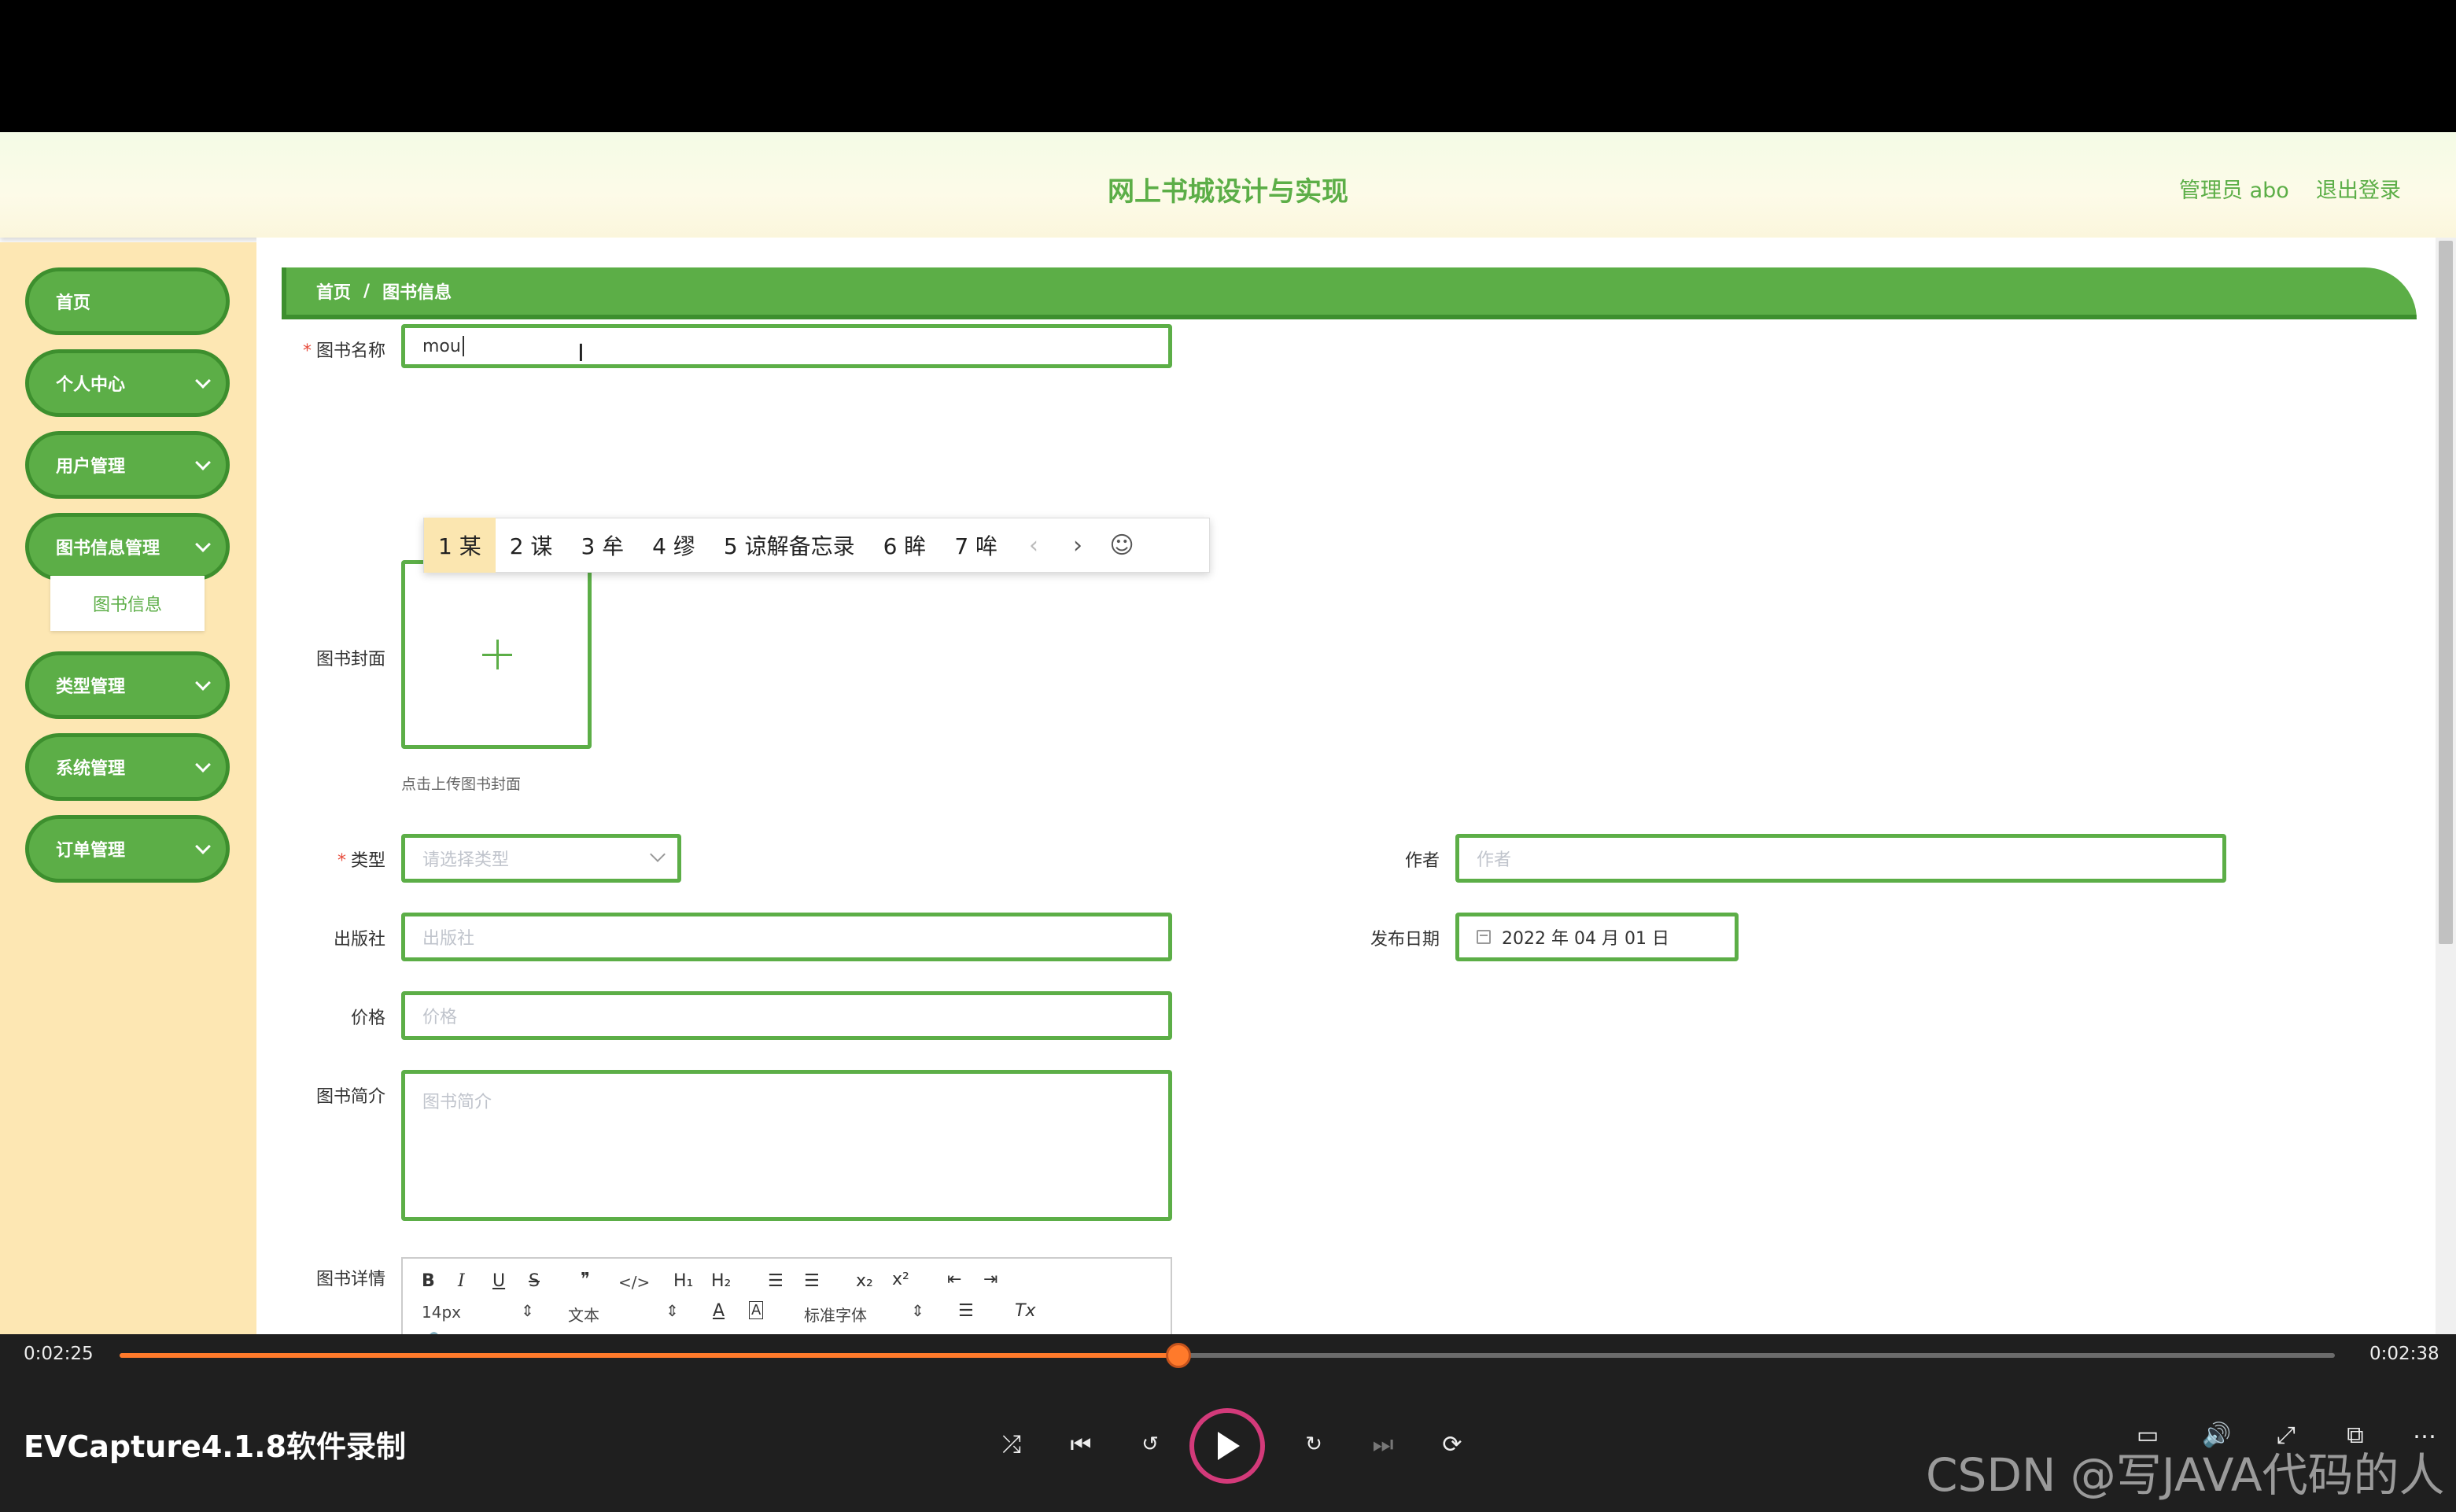 This screenshot has height=1512, width=2456. What do you see at coordinates (460, 545) in the screenshot?
I see `ime-candidate: 1 某` at bounding box center [460, 545].